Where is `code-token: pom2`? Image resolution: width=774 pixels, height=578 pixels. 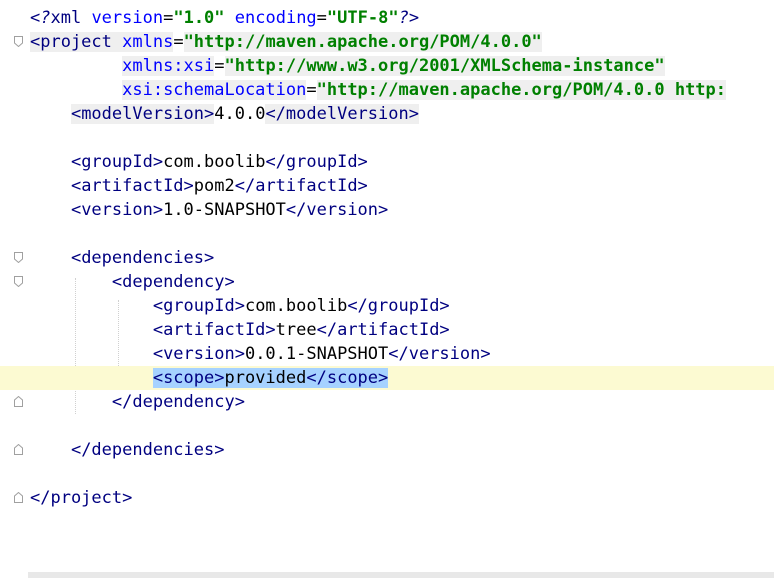 code-token: pom2 is located at coordinates (214, 186).